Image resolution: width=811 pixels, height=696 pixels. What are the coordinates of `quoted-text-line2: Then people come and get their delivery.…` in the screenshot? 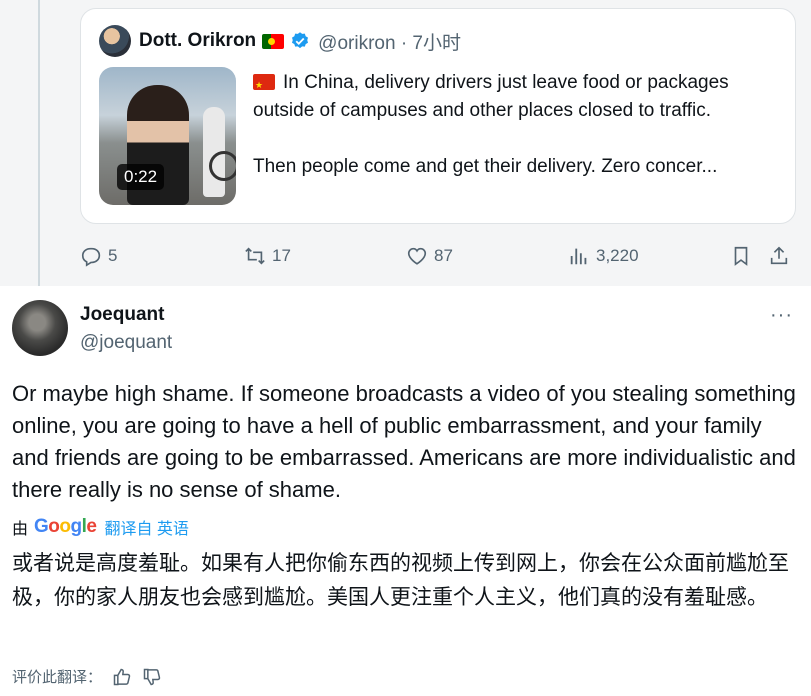 It's located at (485, 166).